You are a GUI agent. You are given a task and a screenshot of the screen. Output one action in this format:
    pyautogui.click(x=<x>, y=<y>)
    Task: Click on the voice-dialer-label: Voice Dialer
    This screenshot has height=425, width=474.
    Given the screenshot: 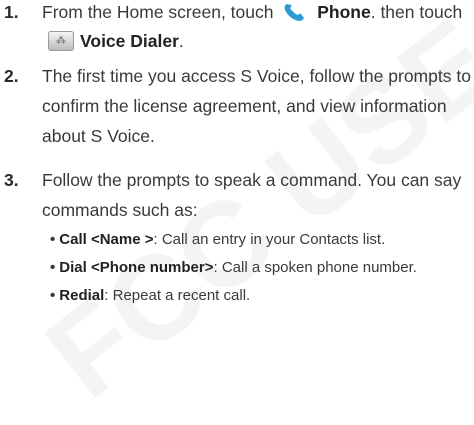 What is the action you would take?
    pyautogui.click(x=129, y=41)
    